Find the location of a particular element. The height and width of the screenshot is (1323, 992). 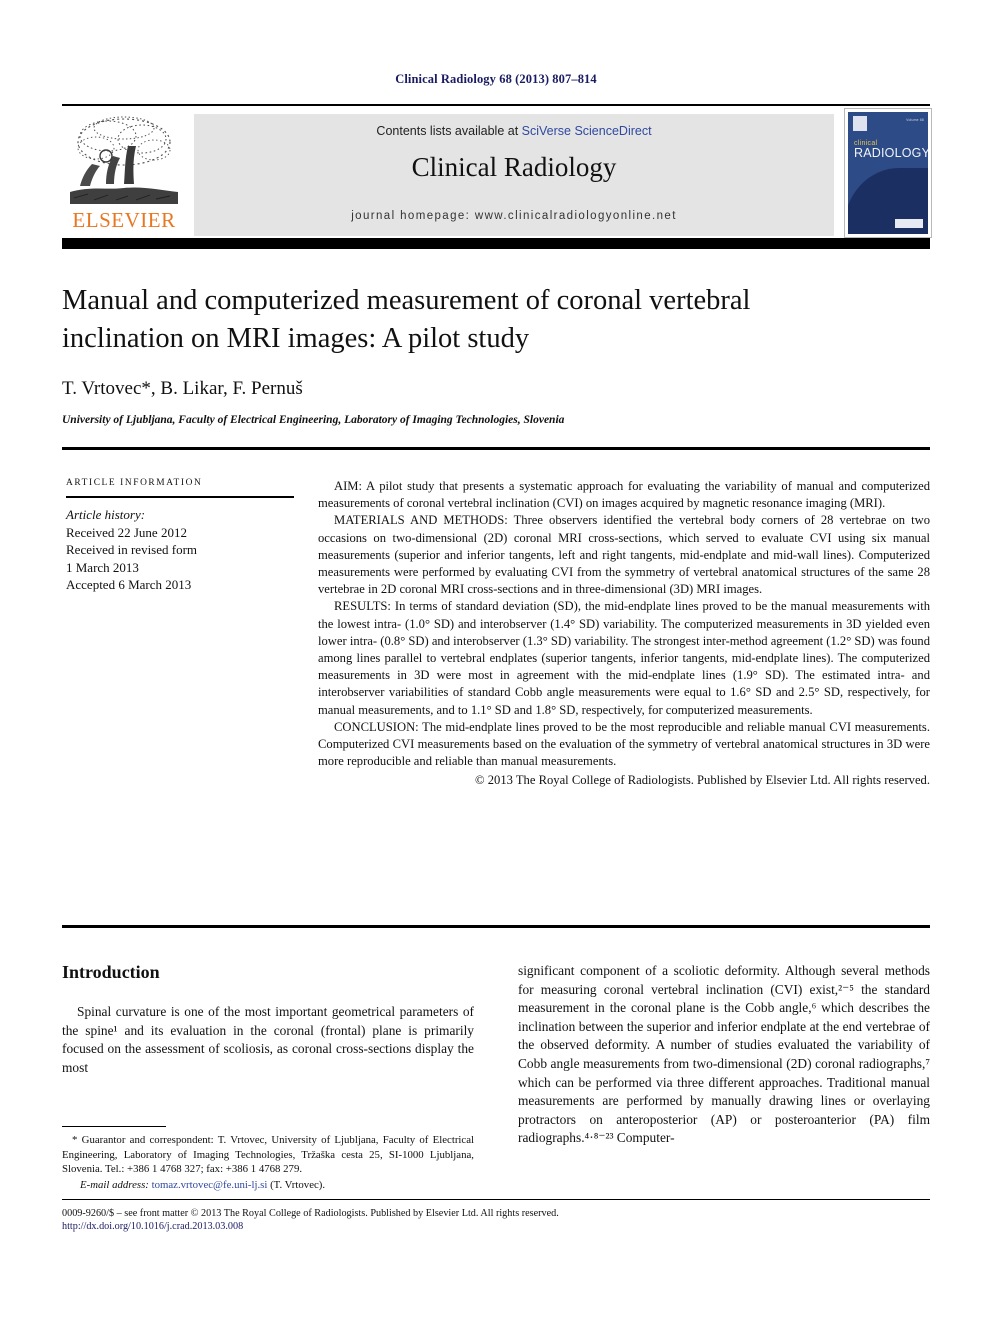

cover-corner-note: Volume 68 is located at coordinates (915, 120).